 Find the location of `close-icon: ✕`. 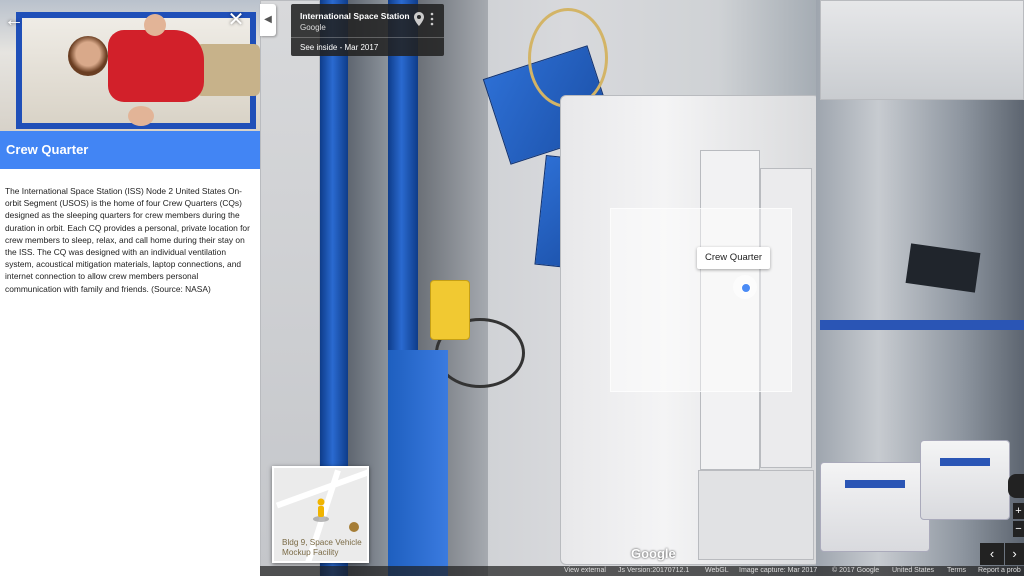

close-icon: ✕ is located at coordinates (236, 20).